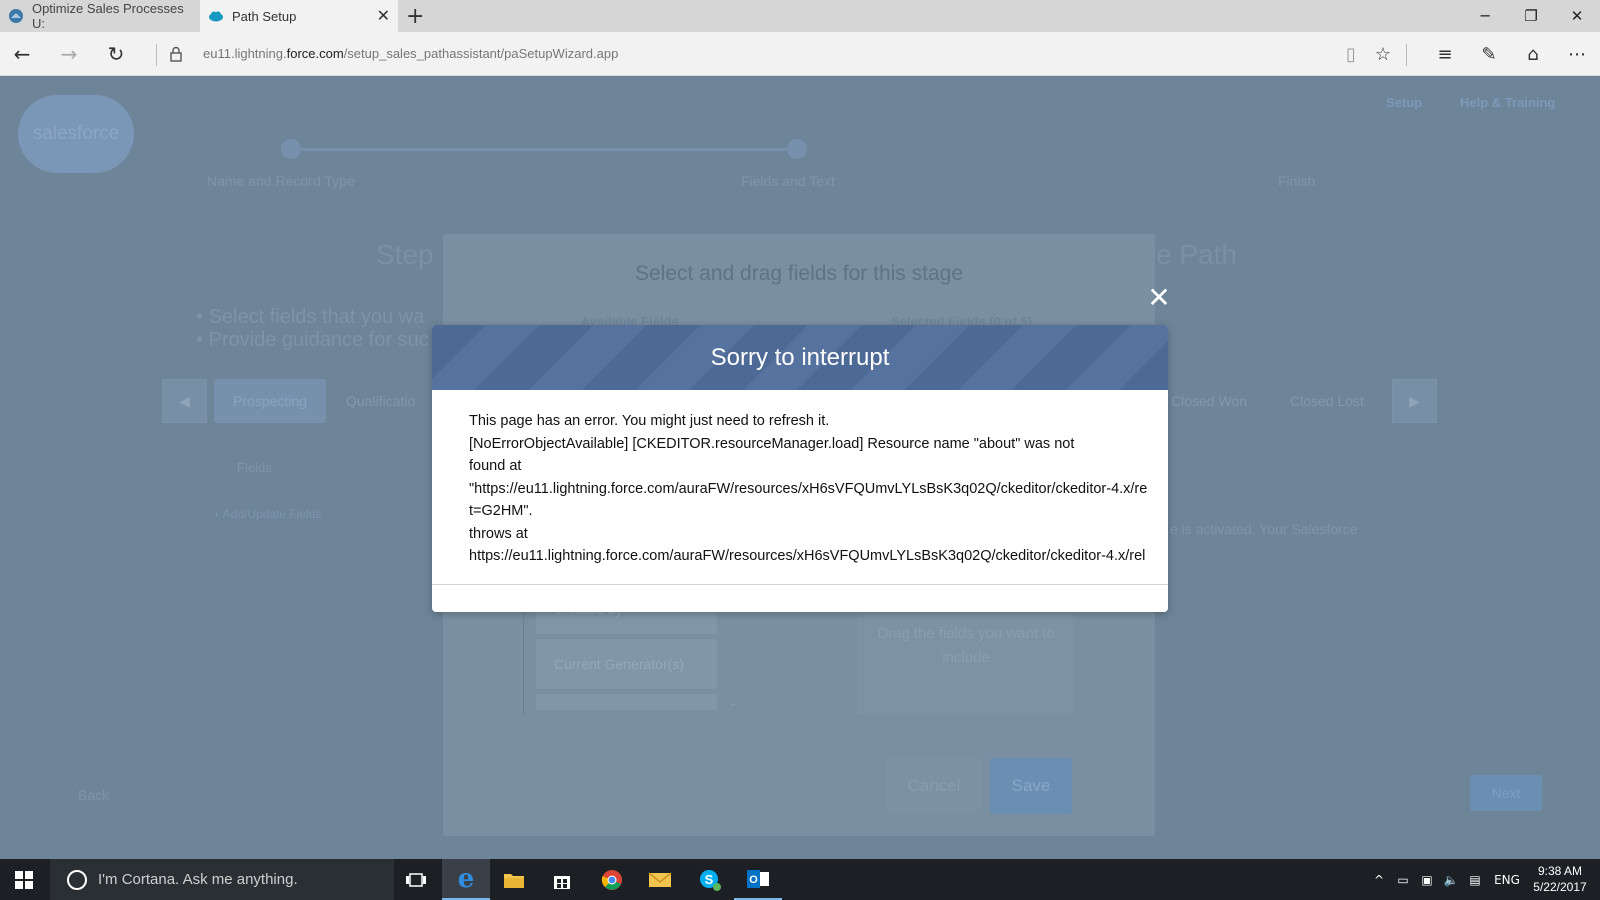 Image resolution: width=1600 pixels, height=900 pixels. What do you see at coordinates (626, 702) in the screenshot?
I see `field-item-partial` at bounding box center [626, 702].